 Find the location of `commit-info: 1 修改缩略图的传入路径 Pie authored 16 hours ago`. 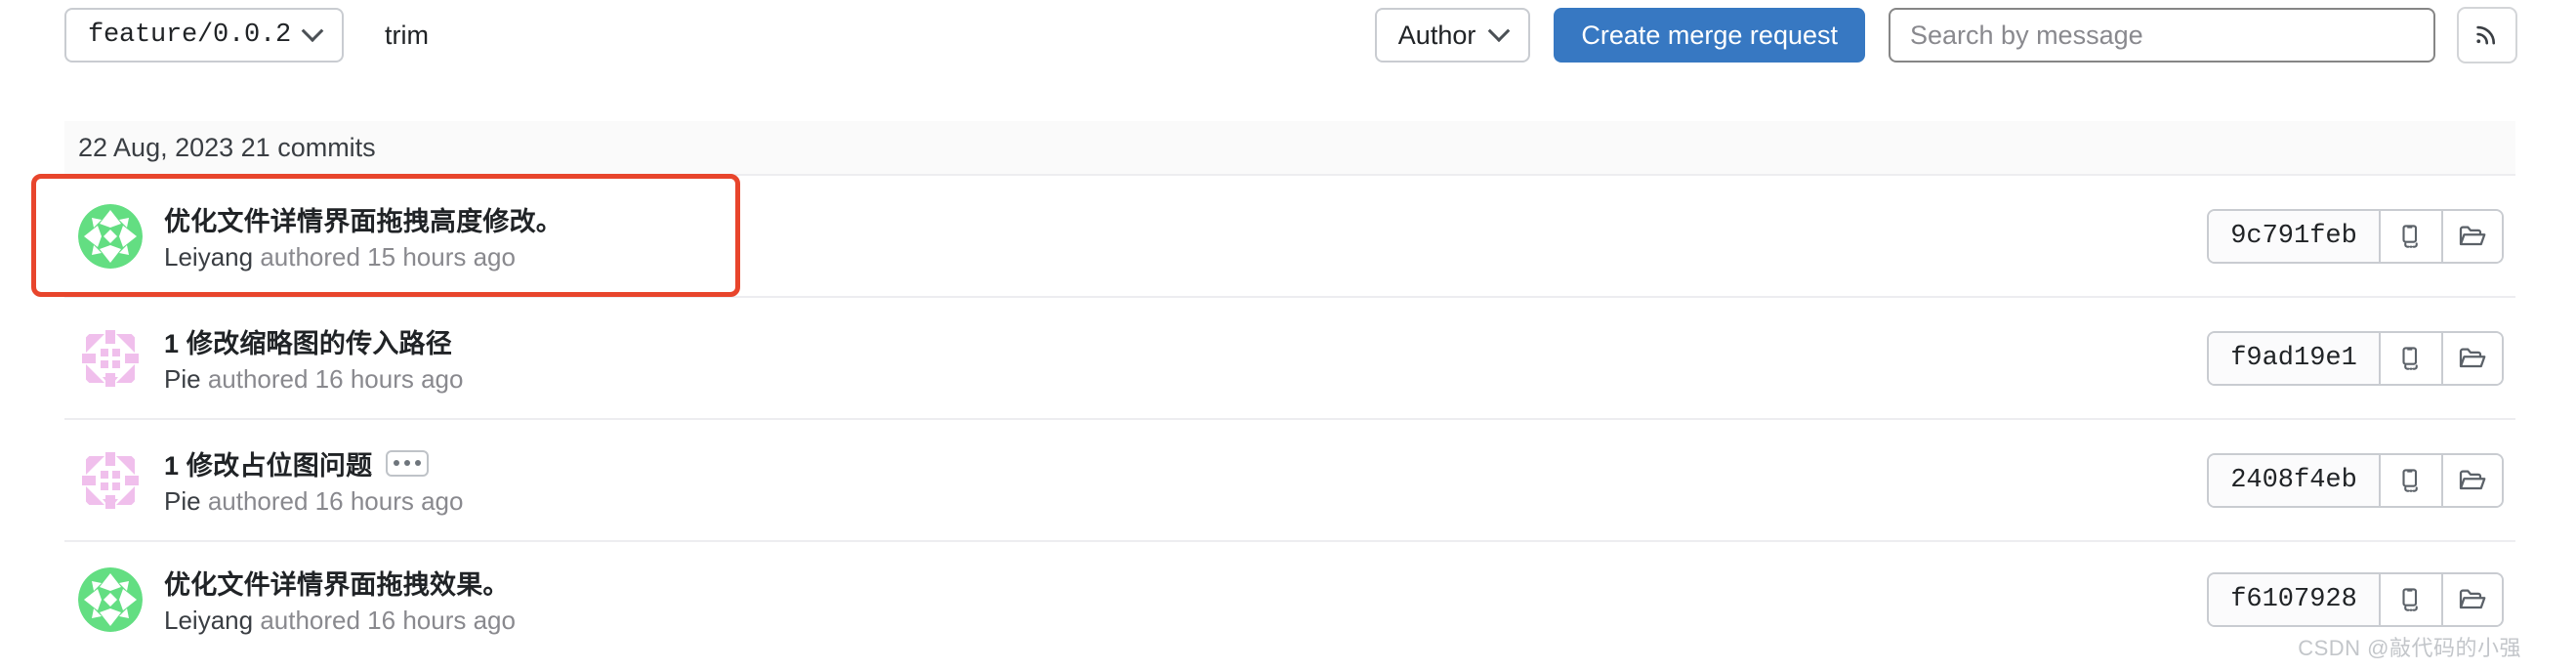

commit-info: 1 修改缩略图的传入路径 Pie authored 16 hours ago is located at coordinates (313, 358).